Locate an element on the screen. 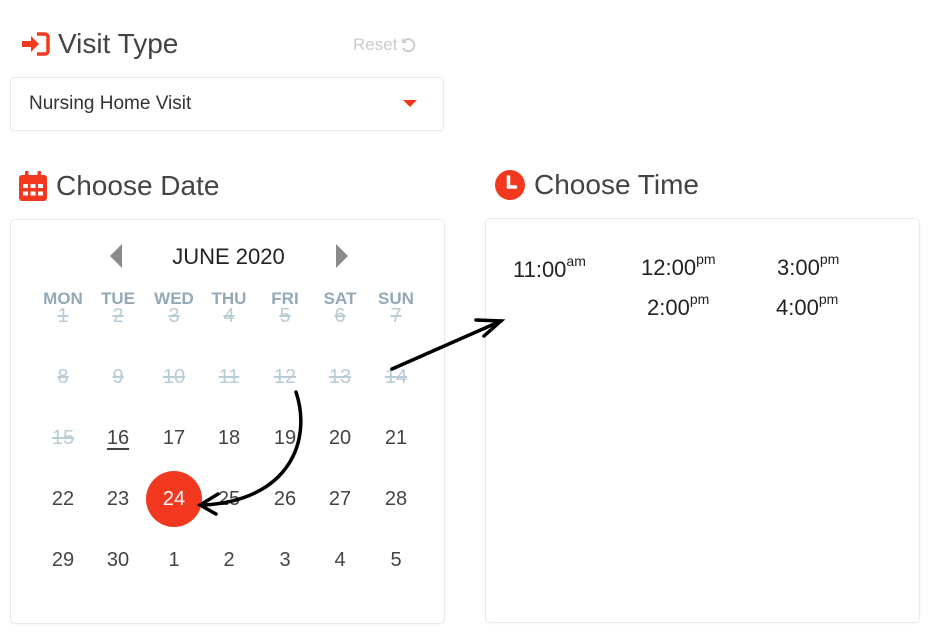 The height and width of the screenshot is (639, 930). calendar-day: 30 is located at coordinates (118, 560).